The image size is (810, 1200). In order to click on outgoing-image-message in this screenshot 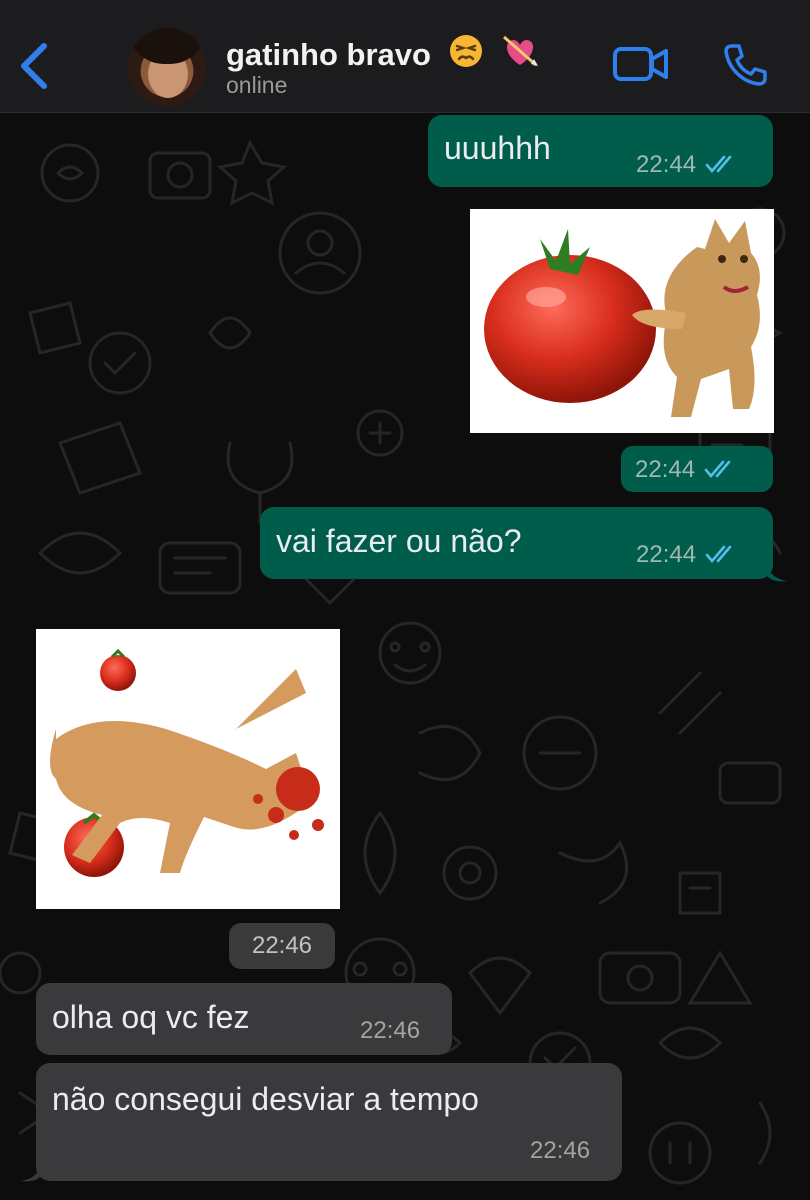, I will do `click(622, 321)`.